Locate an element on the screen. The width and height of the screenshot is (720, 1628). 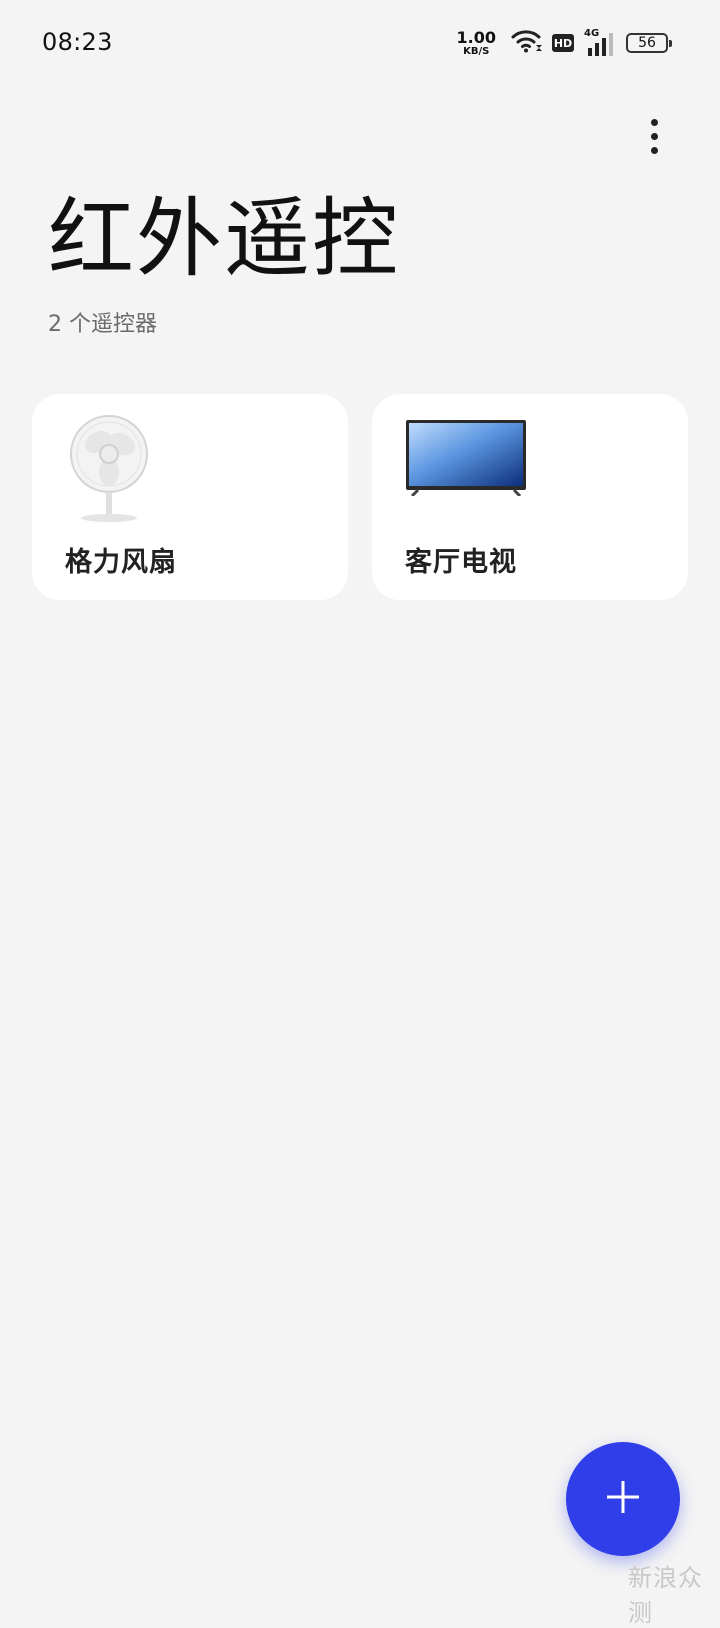
plus-icon is located at coordinates (623, 1499).